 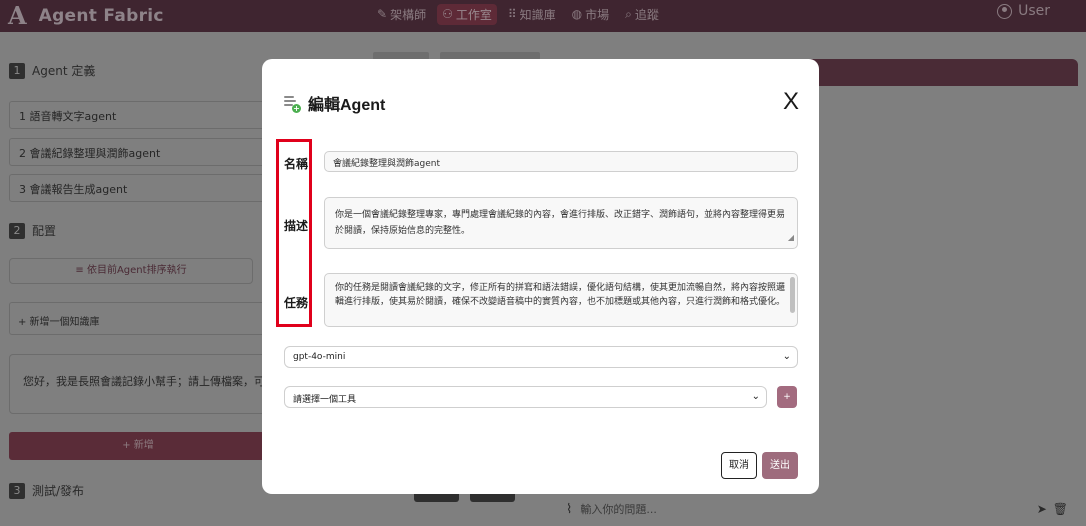 What do you see at coordinates (739, 465) in the screenshot?
I see `cancel-button: 取消` at bounding box center [739, 465].